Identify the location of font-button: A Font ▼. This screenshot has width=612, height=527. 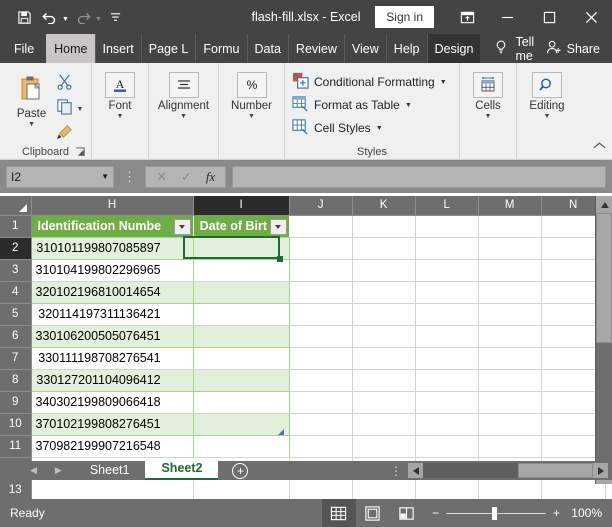
(120, 114).